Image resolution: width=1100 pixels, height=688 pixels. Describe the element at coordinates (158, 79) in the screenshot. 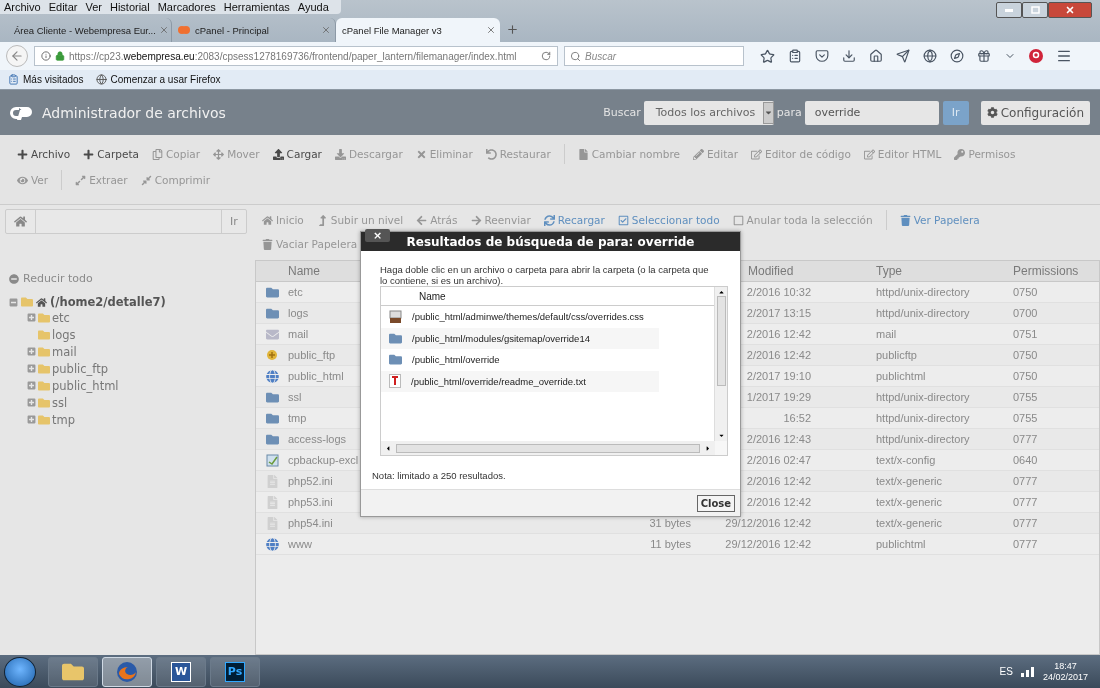

I see `bookmark-link: Comenzar a usar Firefox` at that location.